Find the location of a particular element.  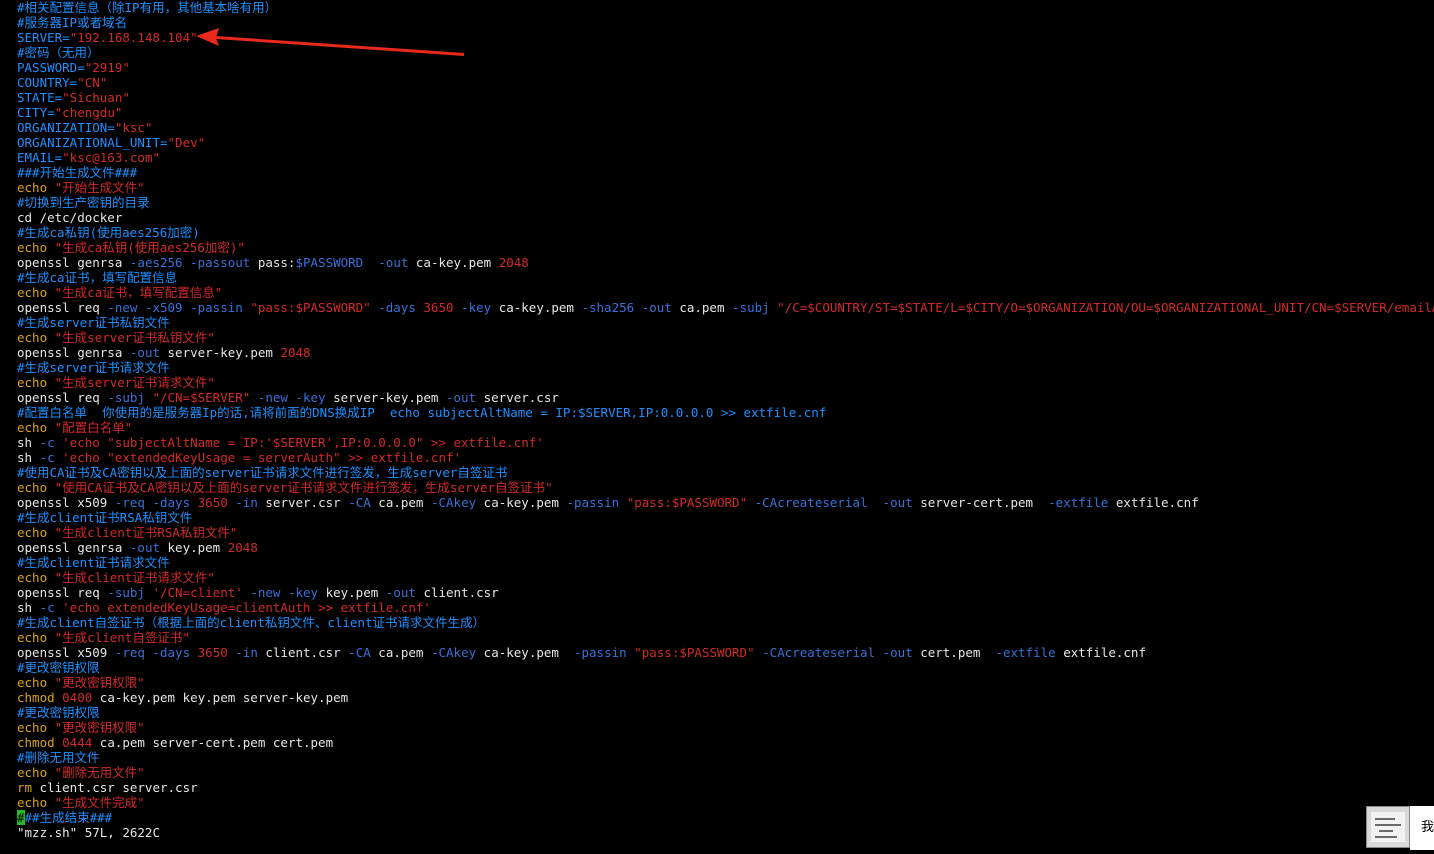

side-panel: 我 is located at coordinates (1422, 828).